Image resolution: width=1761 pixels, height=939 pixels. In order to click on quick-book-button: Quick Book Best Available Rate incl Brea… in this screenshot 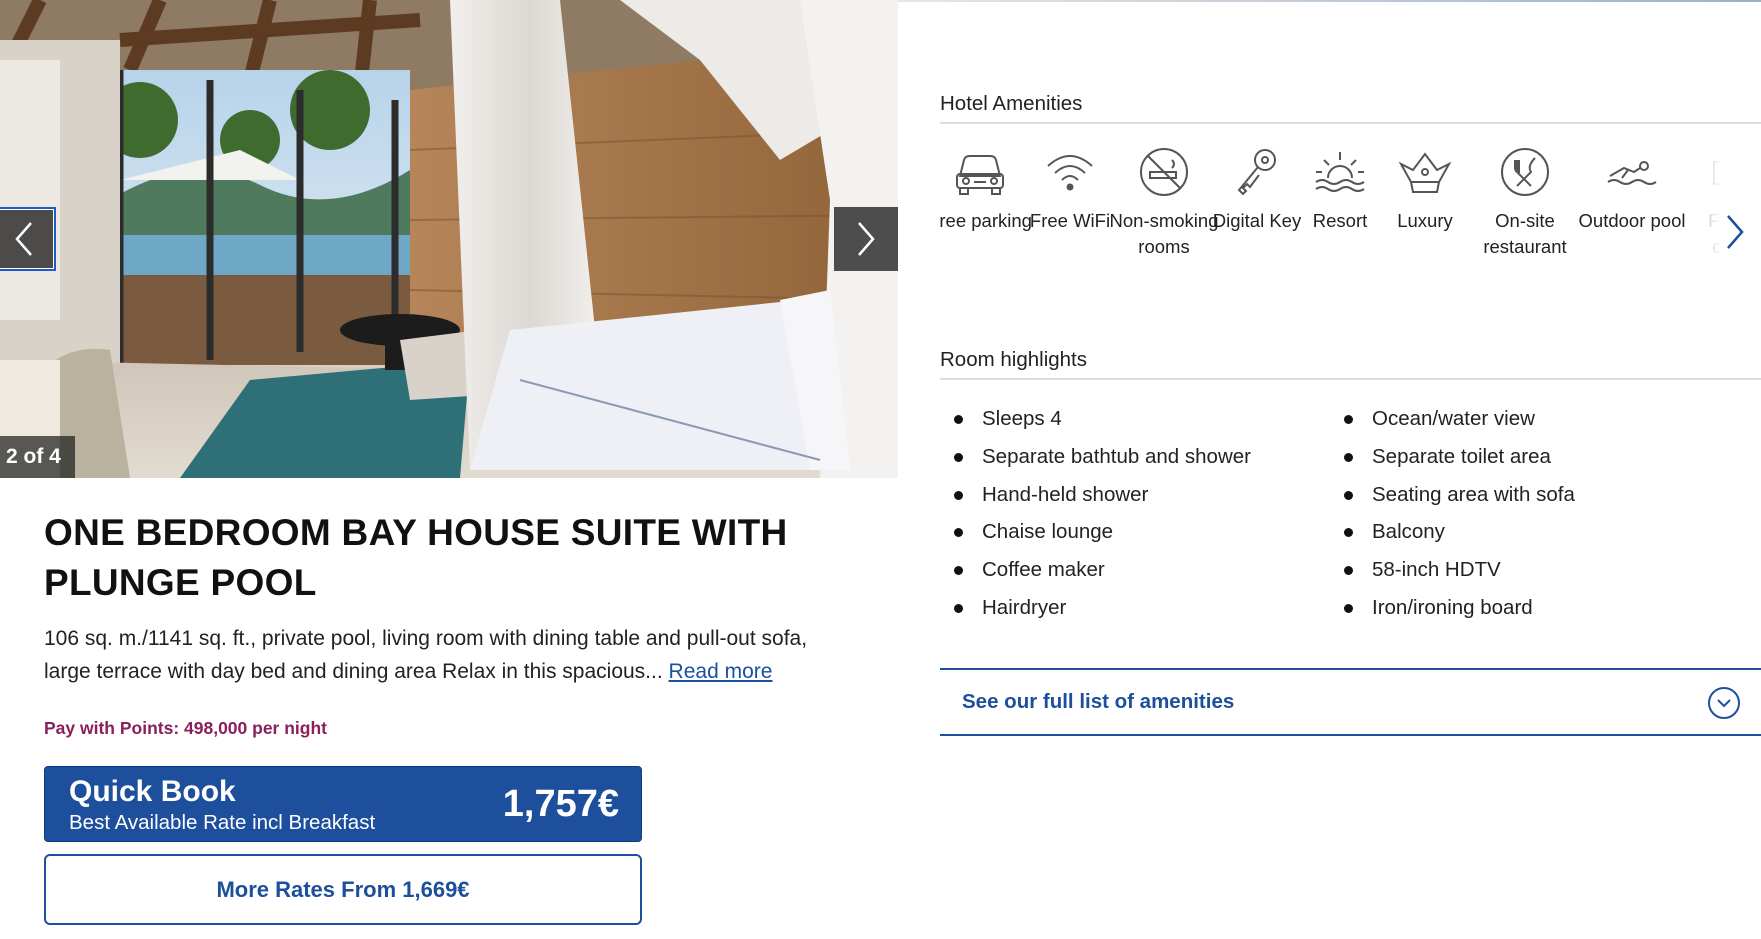, I will do `click(343, 804)`.